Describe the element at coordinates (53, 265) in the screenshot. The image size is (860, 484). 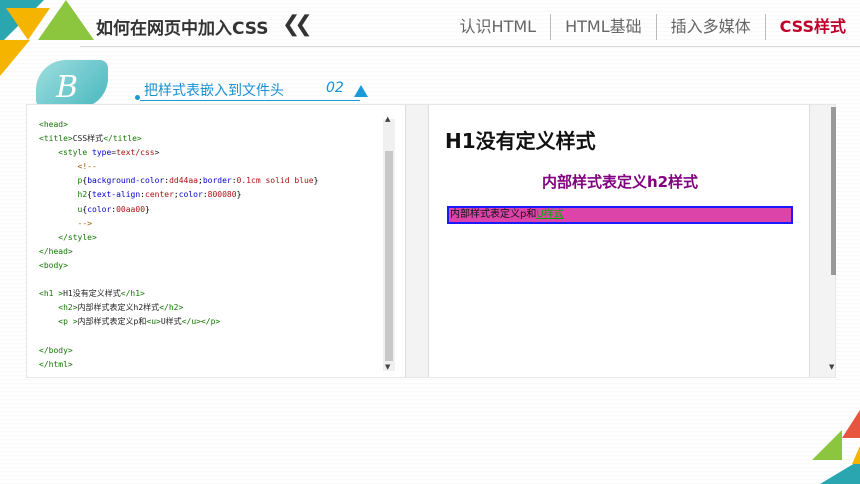
I see `code-line: <body>` at that location.